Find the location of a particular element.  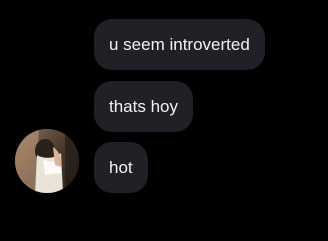

message-text: thats hoy is located at coordinates (143, 106).